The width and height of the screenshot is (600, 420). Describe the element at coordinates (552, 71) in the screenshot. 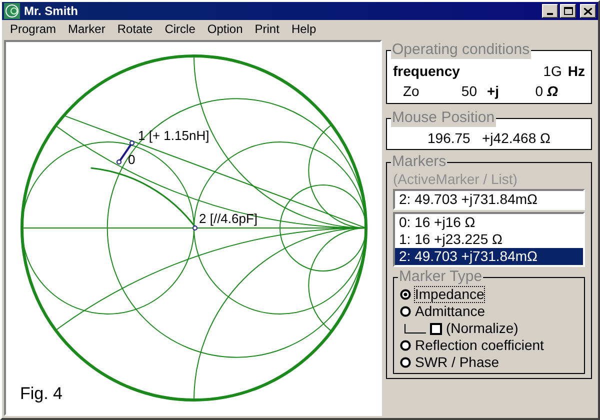

I see `frequency-value: 1G` at that location.